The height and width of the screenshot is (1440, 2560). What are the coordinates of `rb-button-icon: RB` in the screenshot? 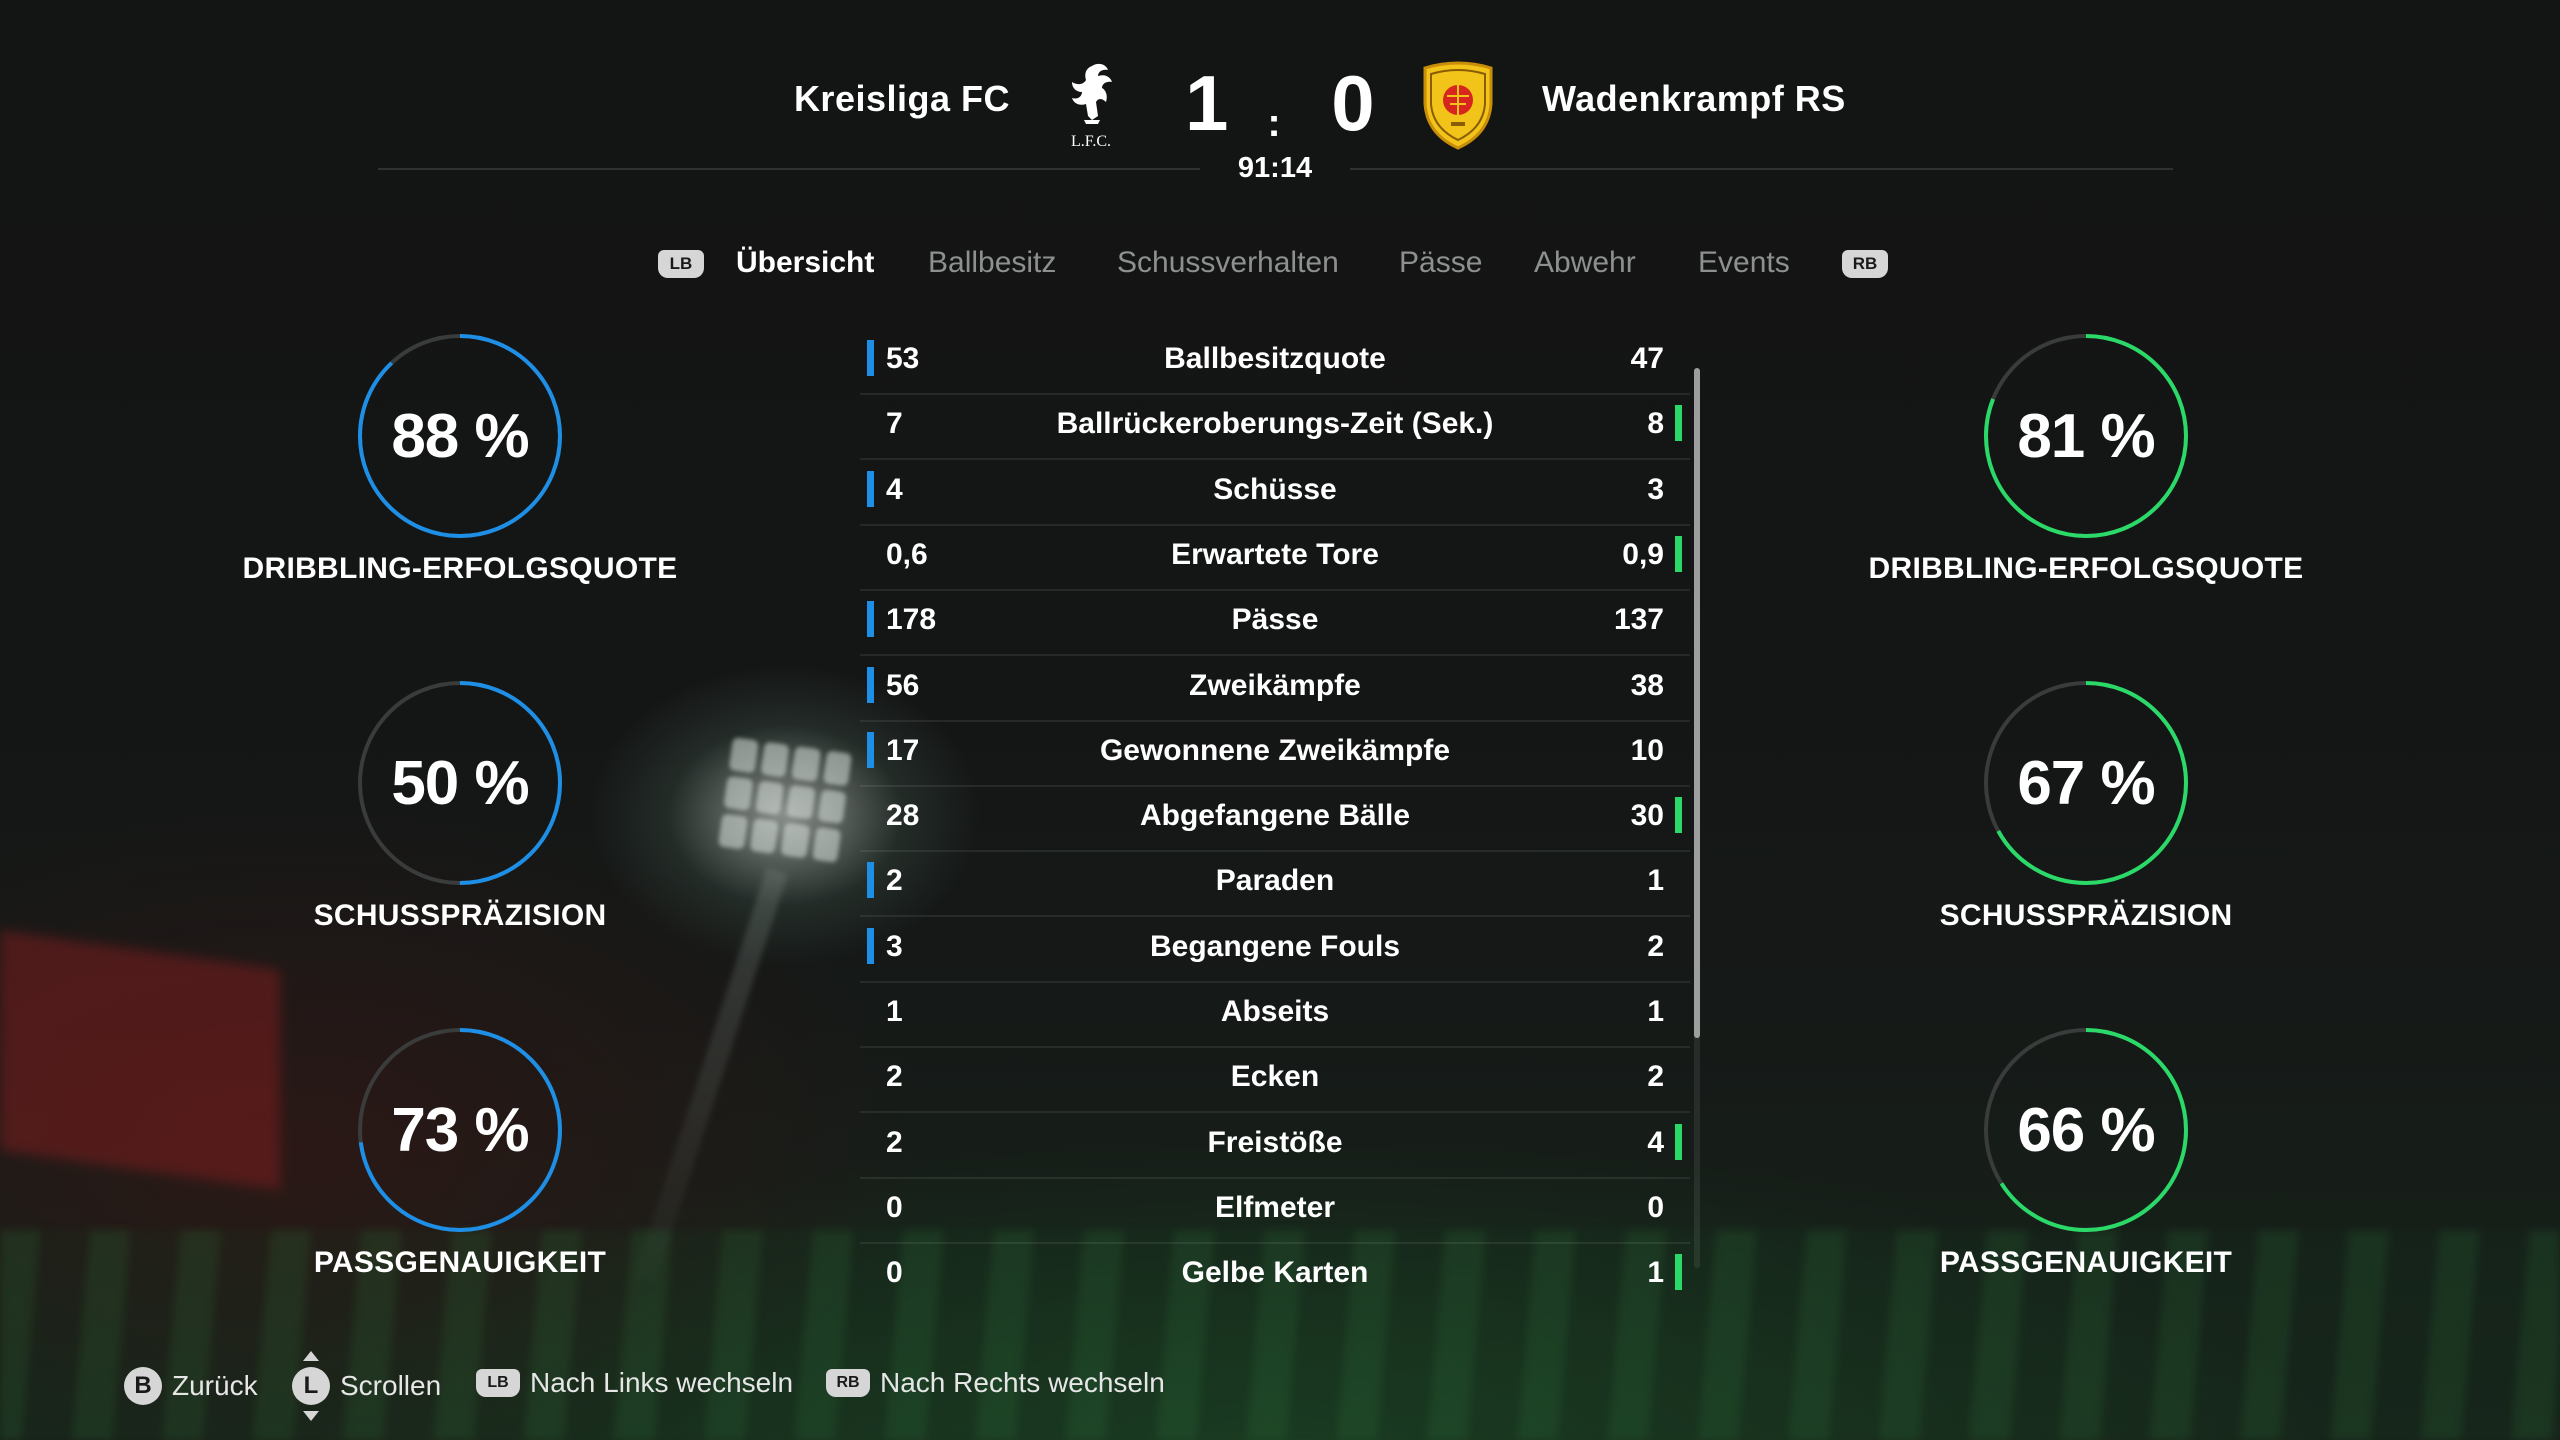 It's located at (848, 1383).